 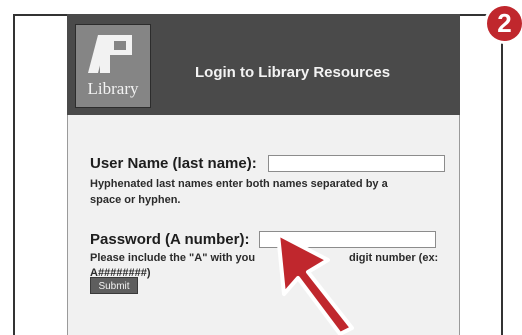 What do you see at coordinates (293, 72) in the screenshot?
I see `page-title: Login to Library Resources` at bounding box center [293, 72].